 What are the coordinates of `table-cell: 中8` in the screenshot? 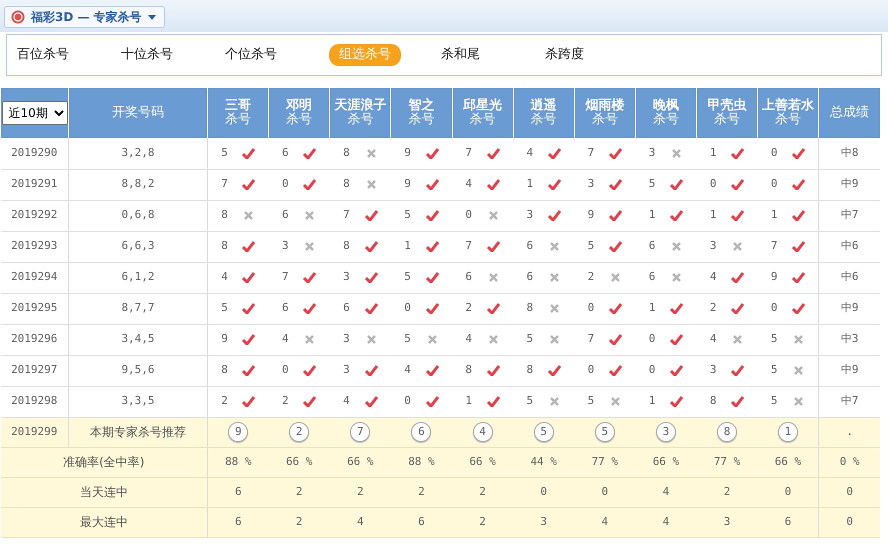 It's located at (849, 152).